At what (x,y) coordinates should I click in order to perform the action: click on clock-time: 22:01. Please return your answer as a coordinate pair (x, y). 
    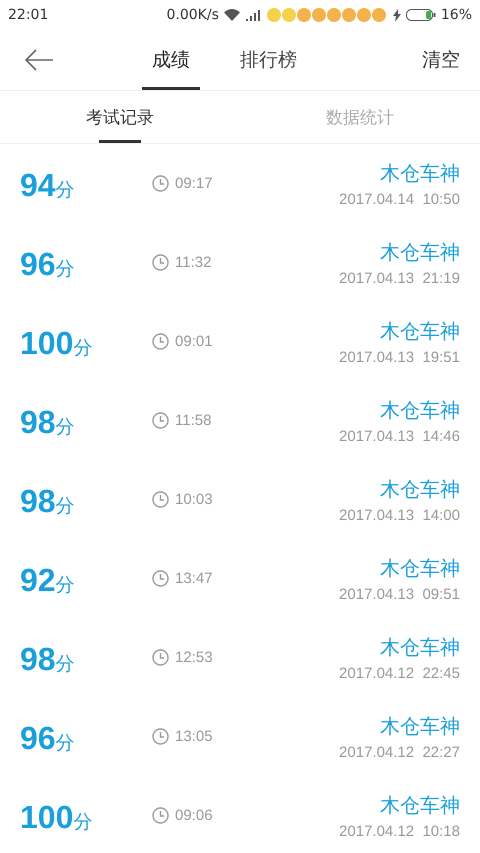
    Looking at the image, I should click on (28, 15).